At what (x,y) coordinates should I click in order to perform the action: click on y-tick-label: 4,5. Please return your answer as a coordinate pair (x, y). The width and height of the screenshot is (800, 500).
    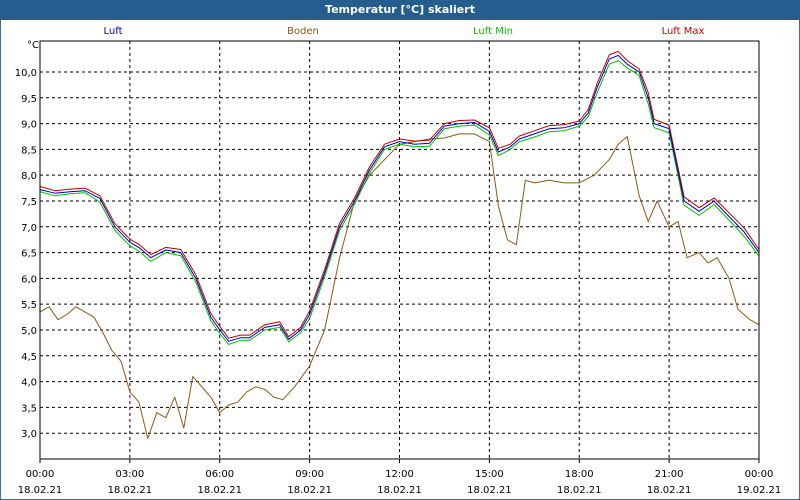
    Looking at the image, I should click on (29, 357).